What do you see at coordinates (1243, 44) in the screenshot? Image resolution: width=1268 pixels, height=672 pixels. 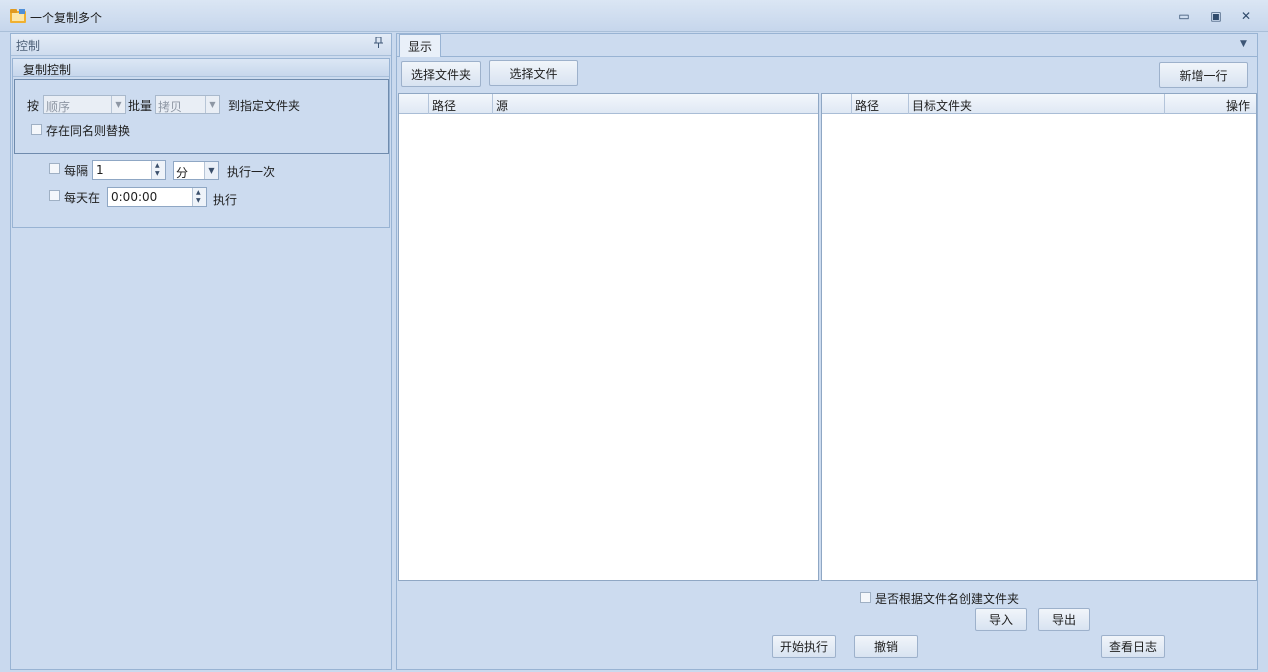 I see `tab-menu-icon: ▼` at bounding box center [1243, 44].